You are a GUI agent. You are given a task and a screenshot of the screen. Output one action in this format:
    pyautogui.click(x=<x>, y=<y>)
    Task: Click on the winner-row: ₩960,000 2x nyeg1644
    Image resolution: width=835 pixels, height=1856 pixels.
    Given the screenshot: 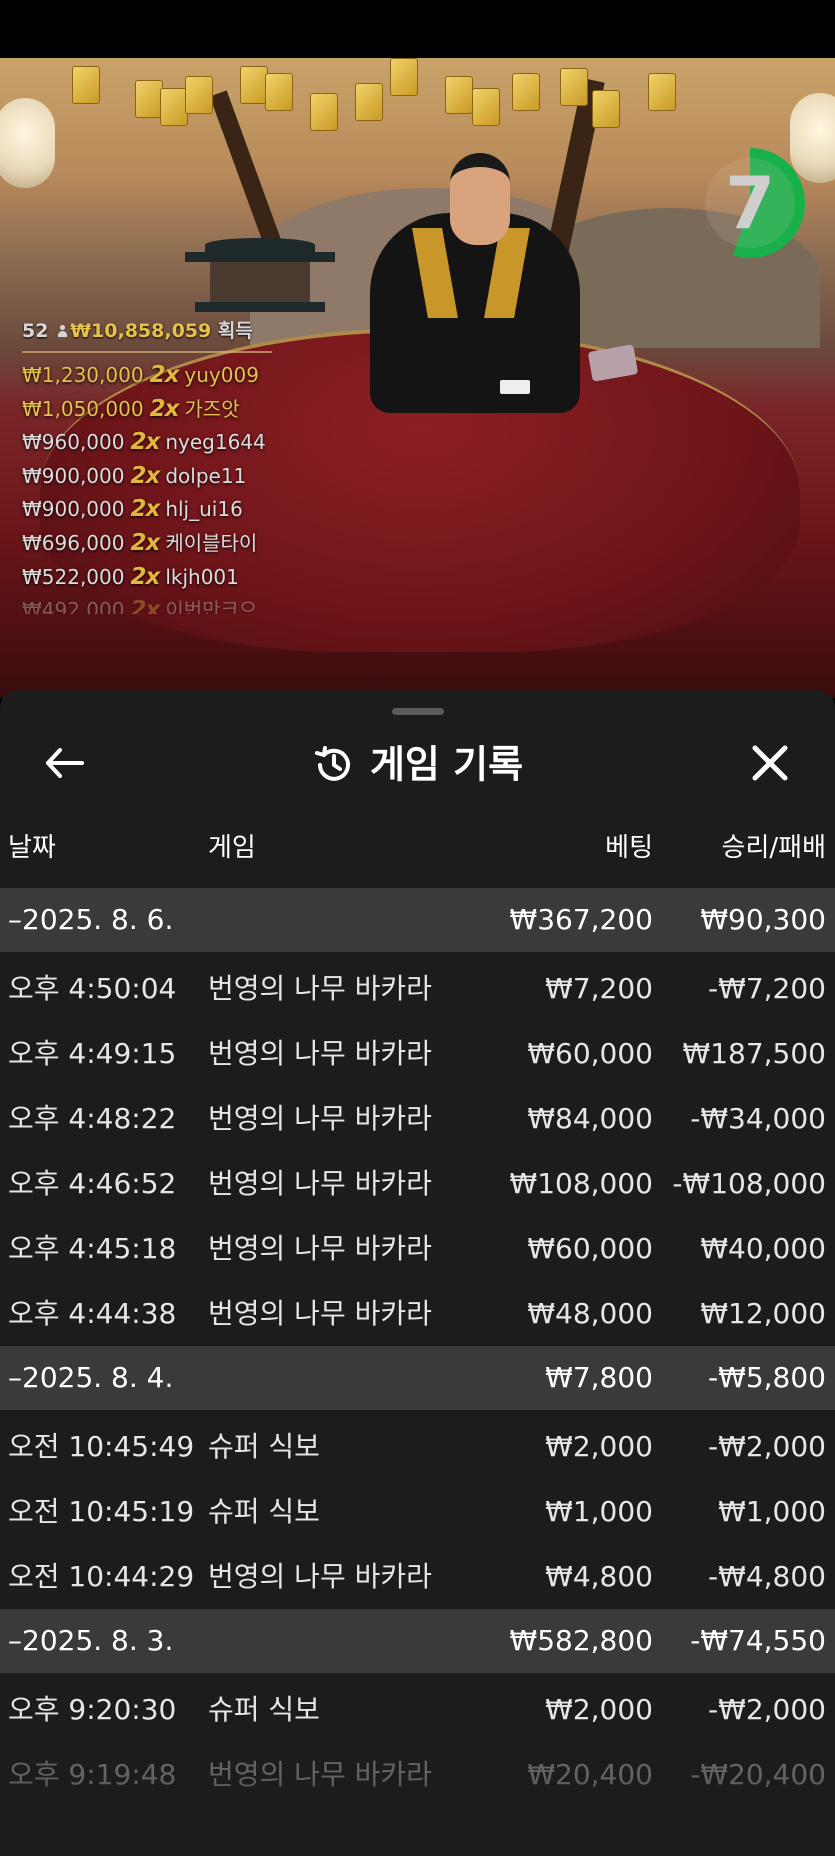 What is the action you would take?
    pyautogui.click(x=202, y=443)
    